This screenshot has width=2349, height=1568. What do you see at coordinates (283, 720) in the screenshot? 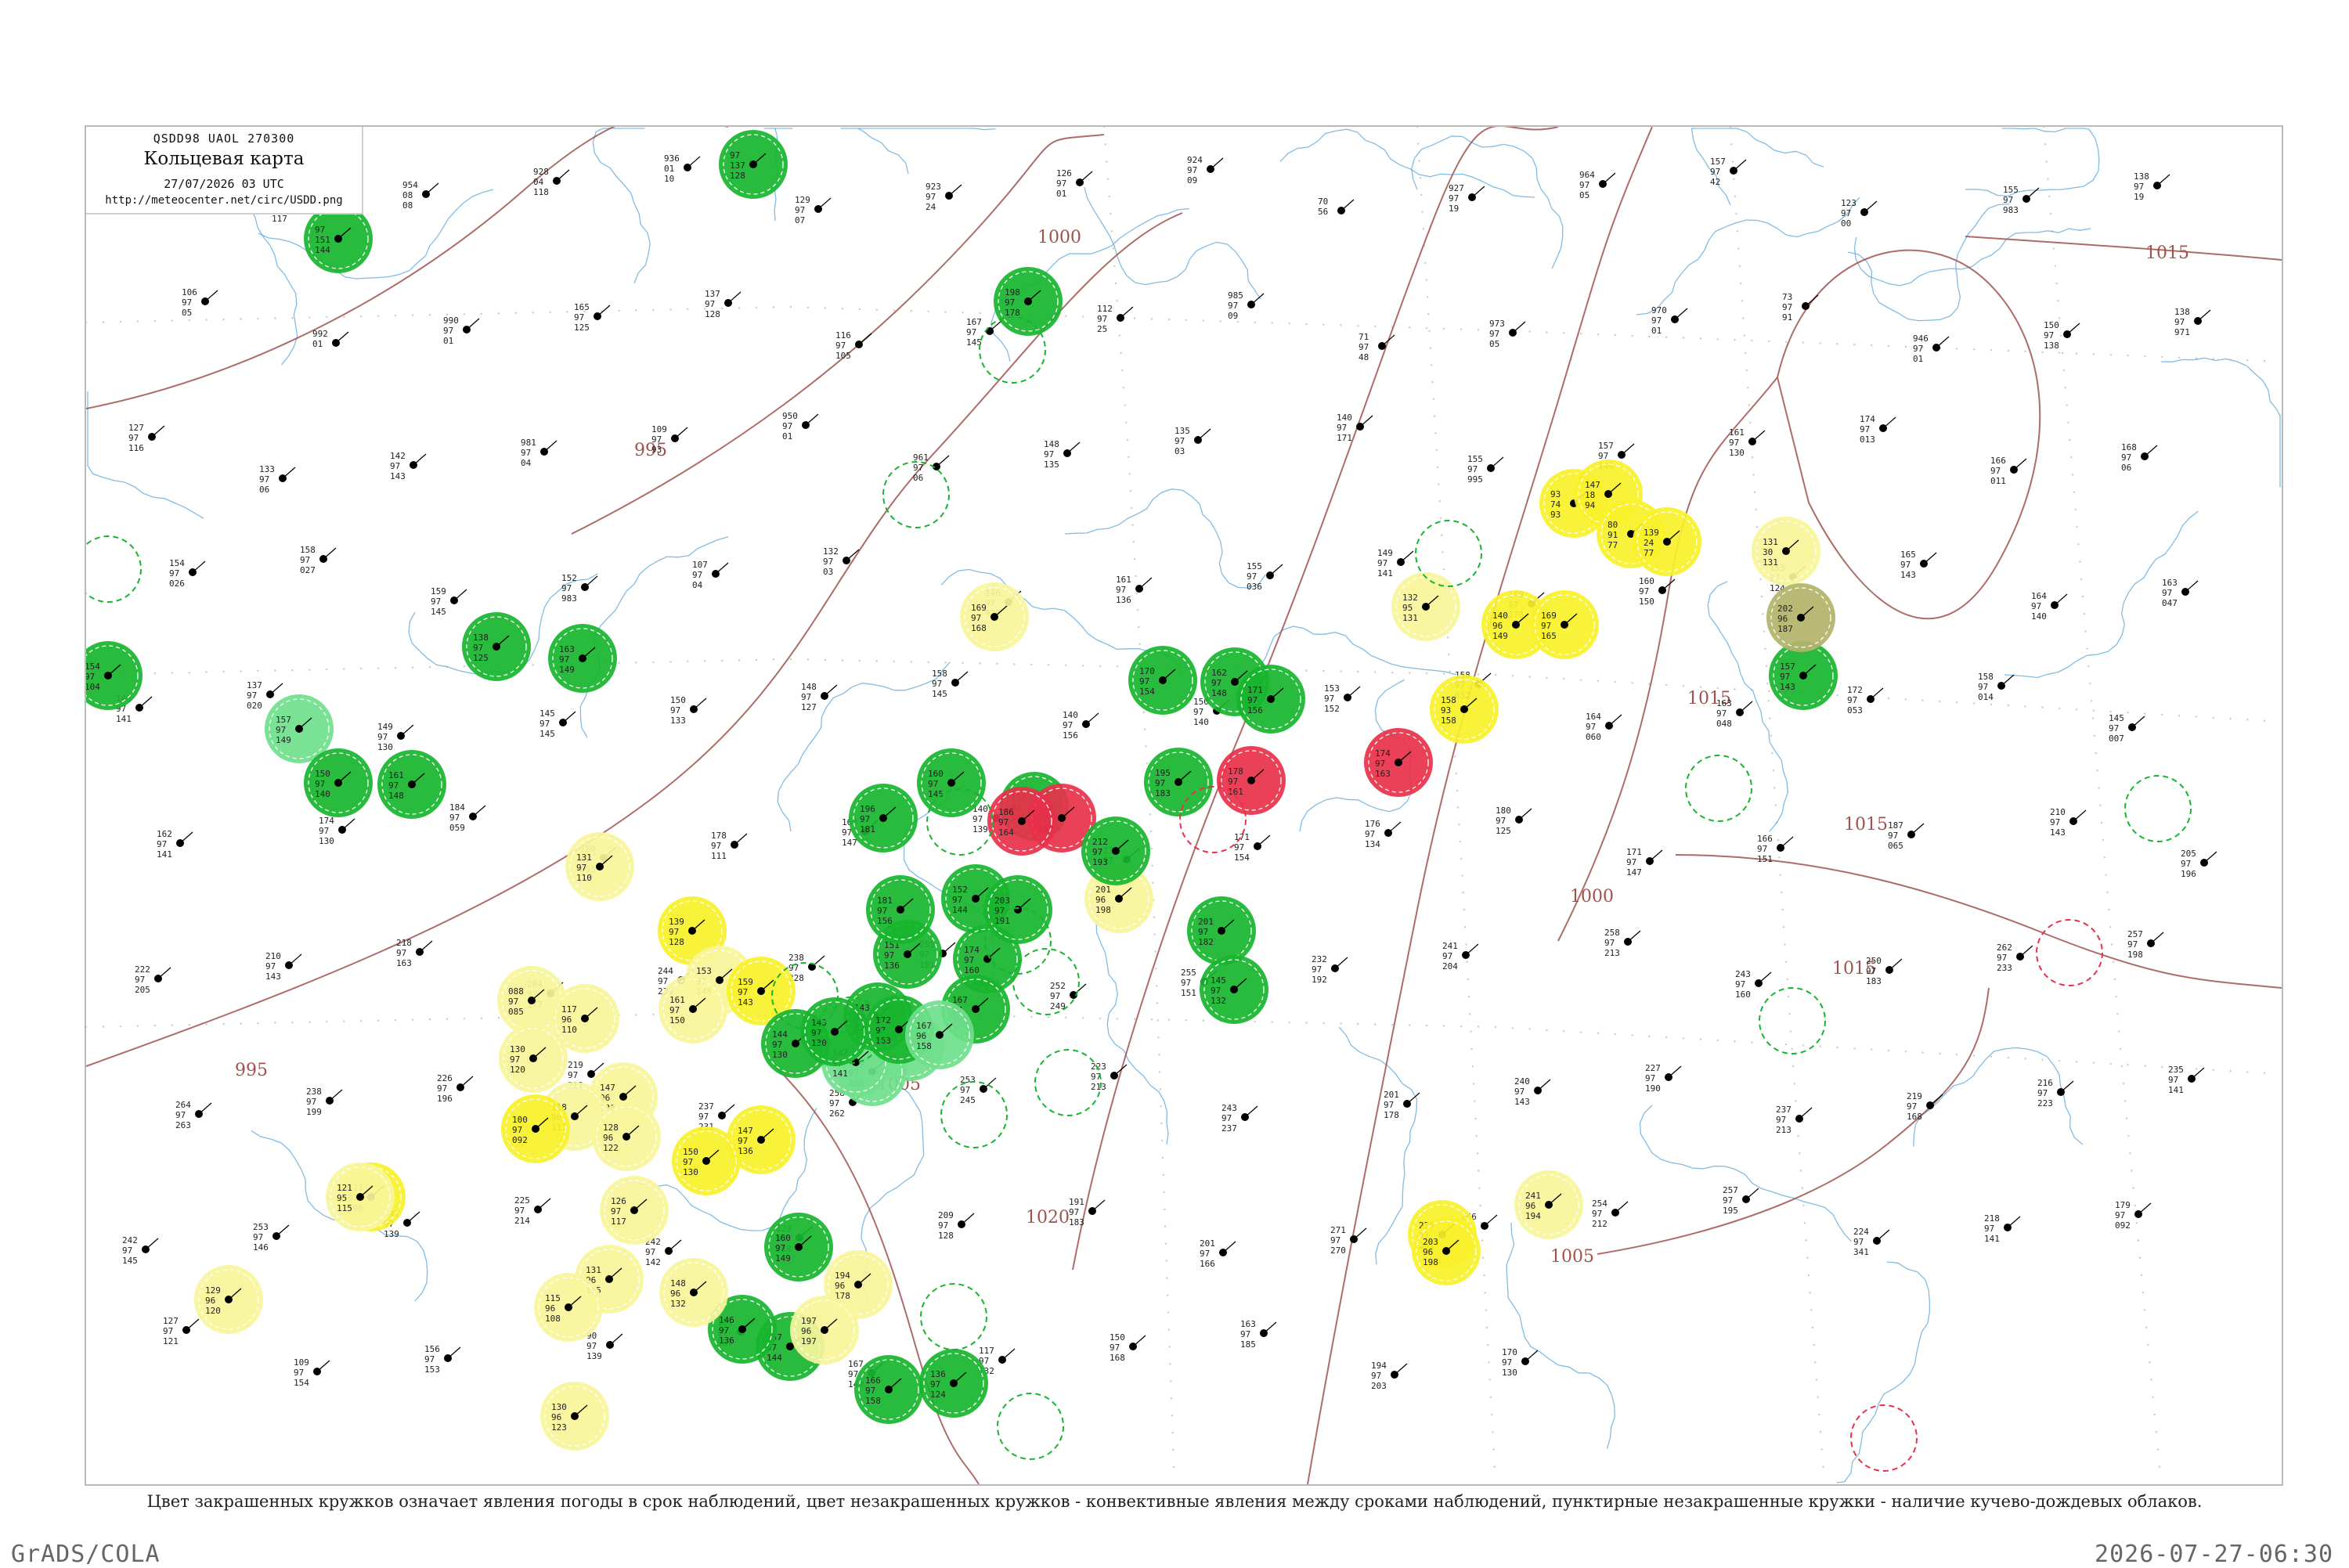
I see `station-value: 157` at bounding box center [283, 720].